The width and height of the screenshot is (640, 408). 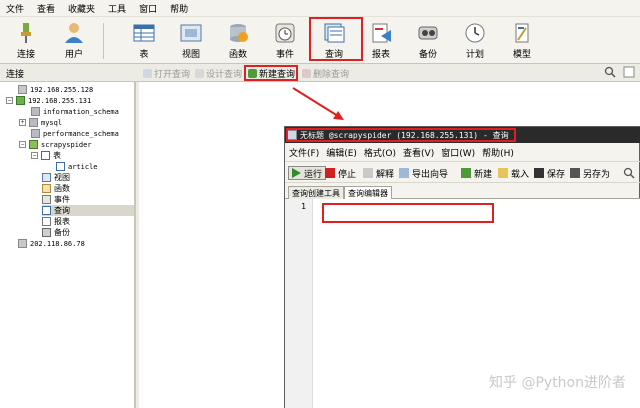 I want to click on expand-icon: +, so click(x=22, y=122).